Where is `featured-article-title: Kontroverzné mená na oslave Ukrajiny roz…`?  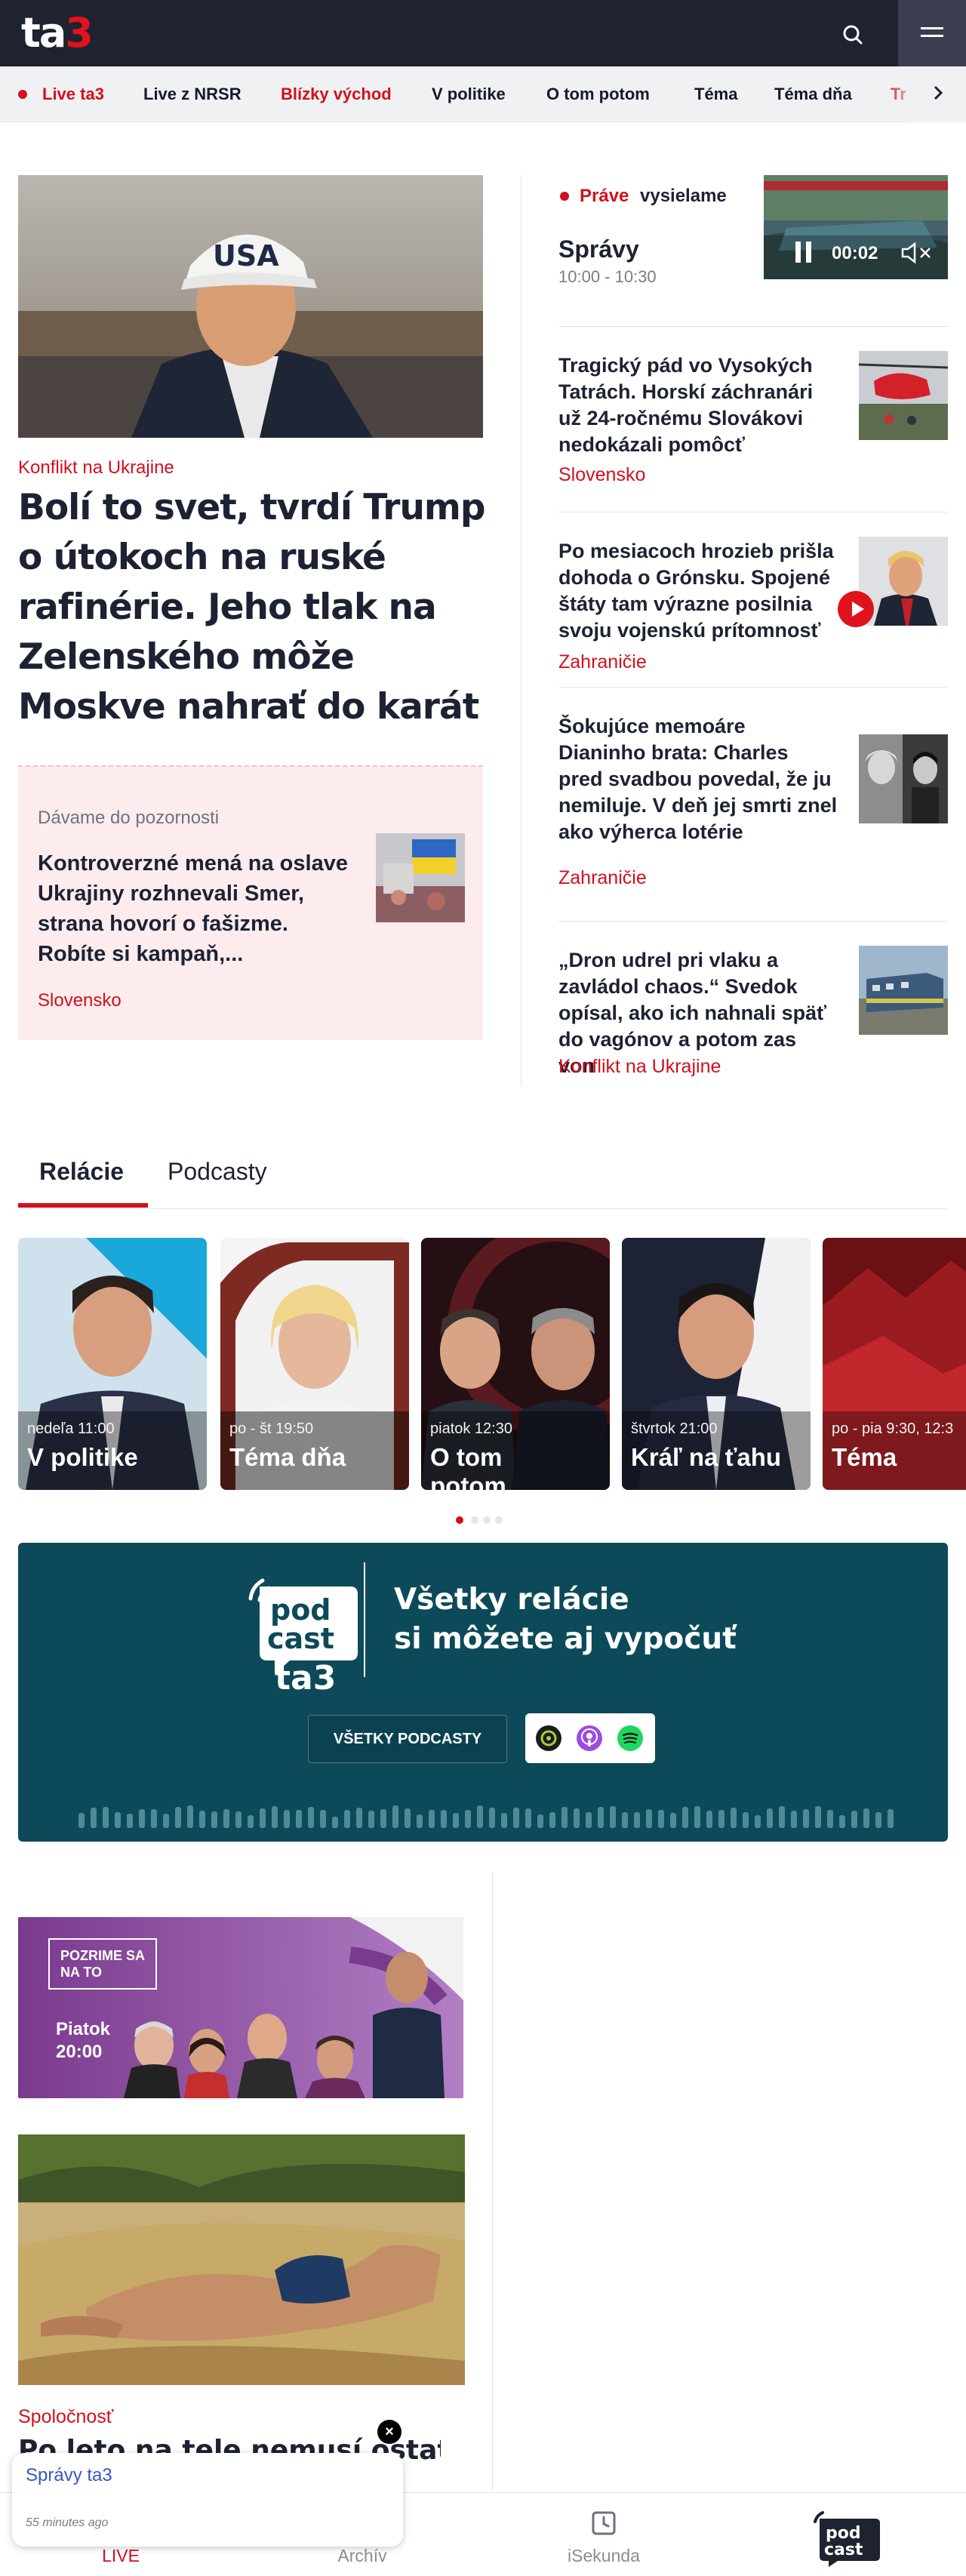
featured-article-title: Kontroverzné mená na oslave Ukrajiny roz… is located at coordinates (196, 908).